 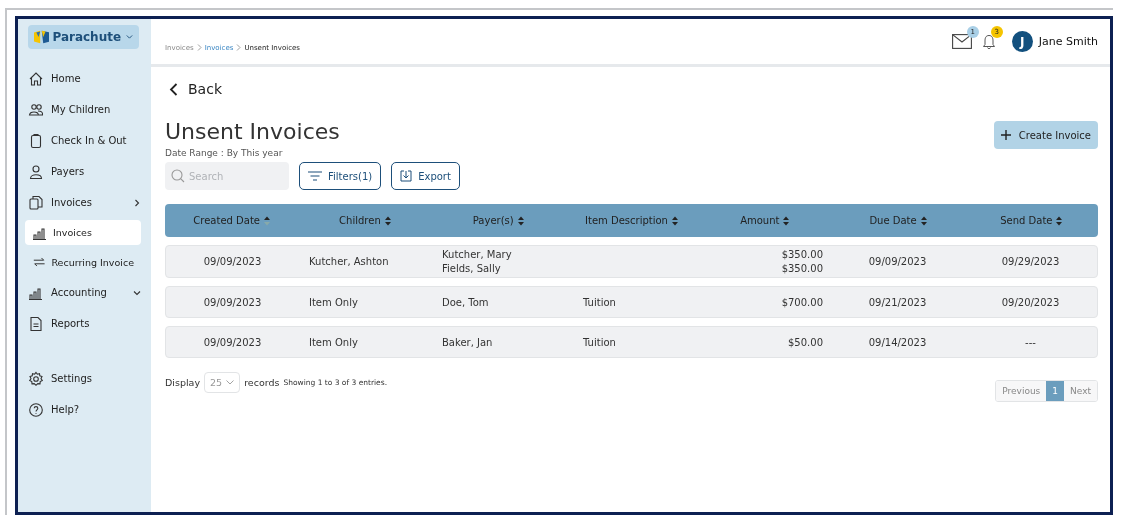 I want to click on documents-icon, so click(x=36, y=202).